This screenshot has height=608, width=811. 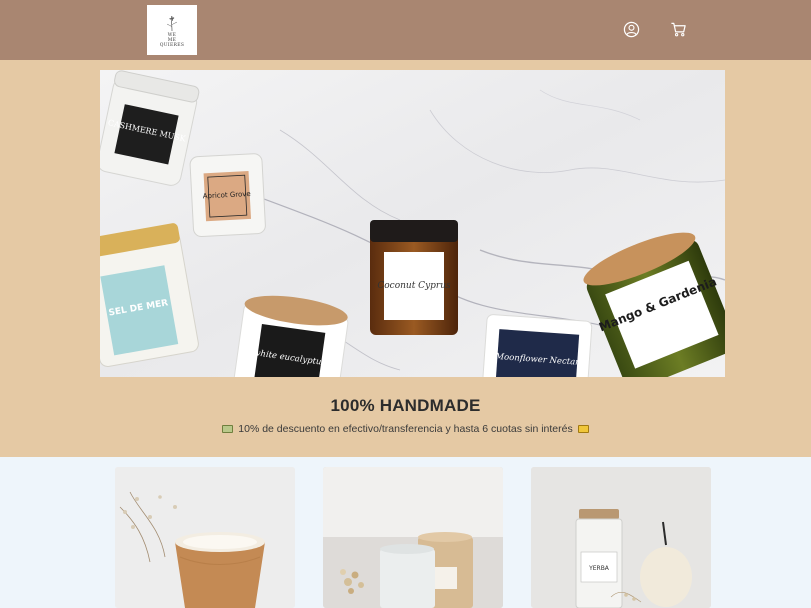 I want to click on product-card-3: YERBA, so click(x=621, y=537).